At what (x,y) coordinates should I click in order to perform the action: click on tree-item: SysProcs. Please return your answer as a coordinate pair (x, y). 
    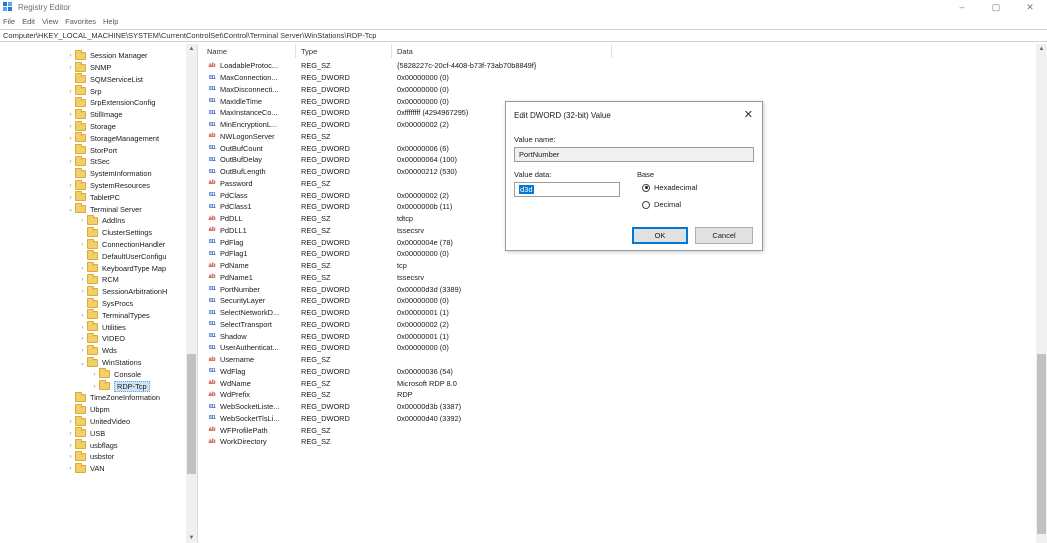
    Looking at the image, I should click on (105, 303).